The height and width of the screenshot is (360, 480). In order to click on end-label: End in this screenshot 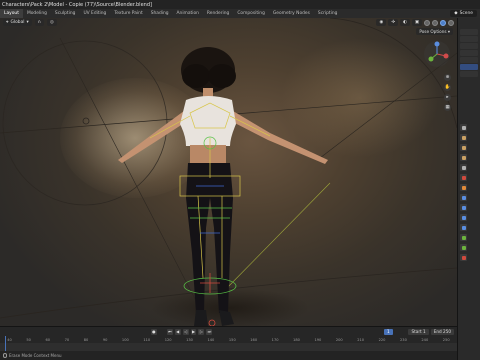, I will do `click(437, 331)`.